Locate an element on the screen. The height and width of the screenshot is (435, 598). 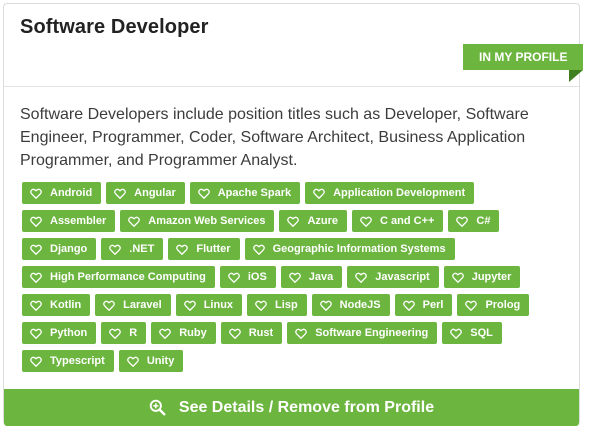
skill-tag: C and C++ is located at coordinates (398, 221).